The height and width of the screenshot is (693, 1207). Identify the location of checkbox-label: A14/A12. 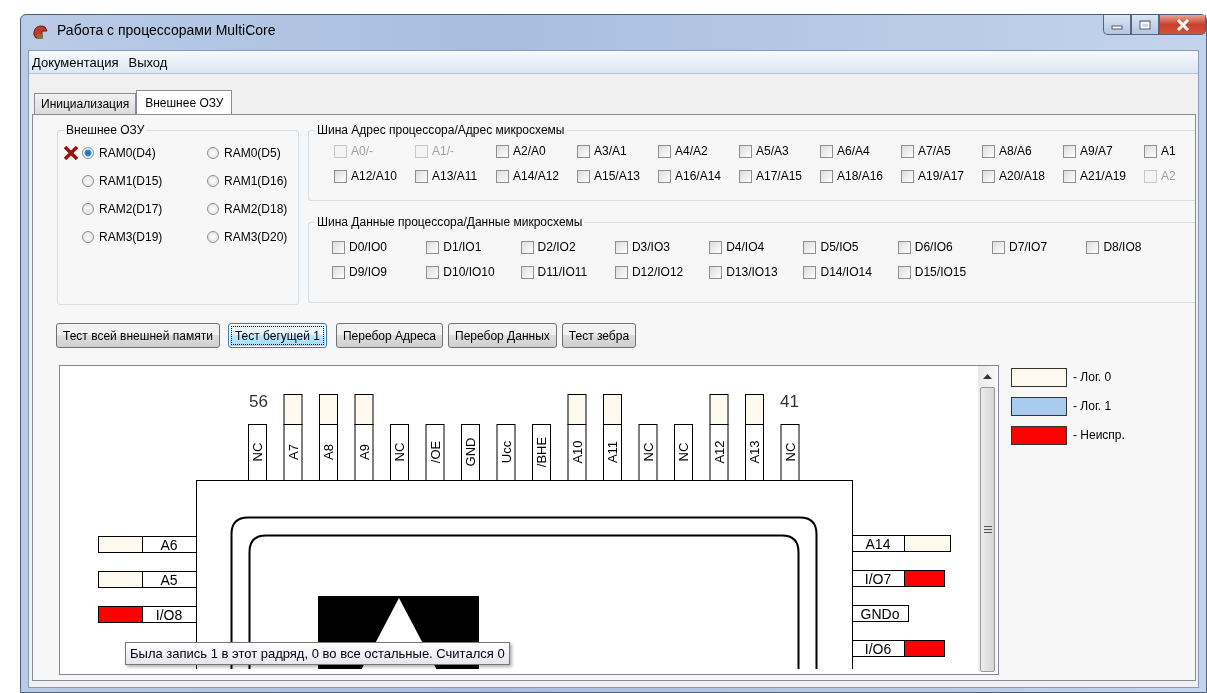
(536, 176).